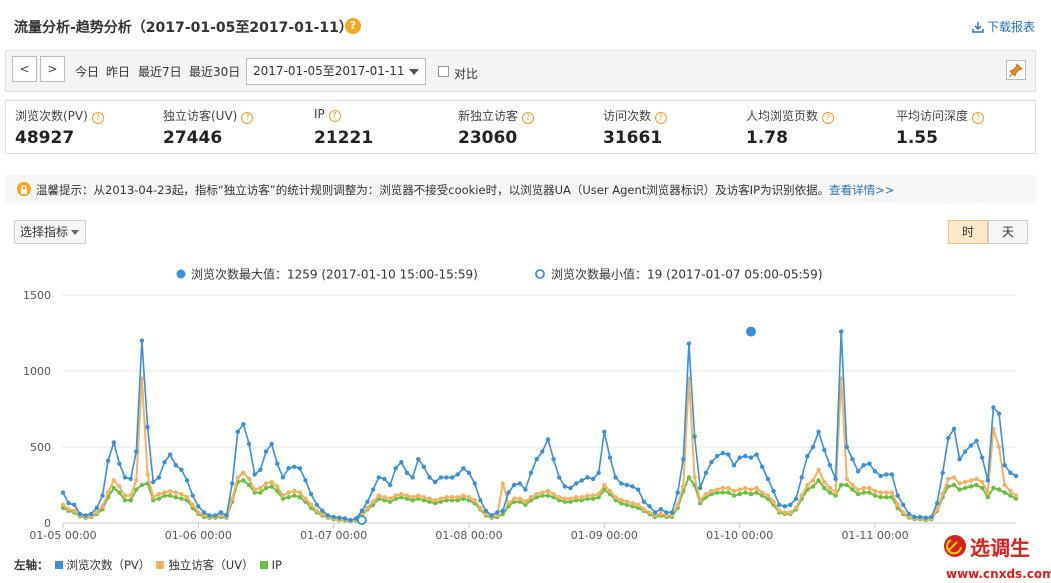 Image resolution: width=1051 pixels, height=583 pixels. What do you see at coordinates (739, 535) in the screenshot?
I see `x-tick-label: 01-10 00:00` at bounding box center [739, 535].